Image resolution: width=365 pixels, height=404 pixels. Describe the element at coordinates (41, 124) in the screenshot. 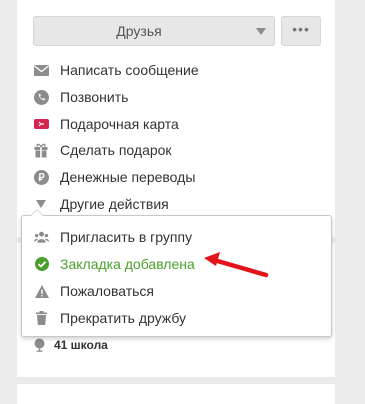

I see `gift-card-icon` at that location.